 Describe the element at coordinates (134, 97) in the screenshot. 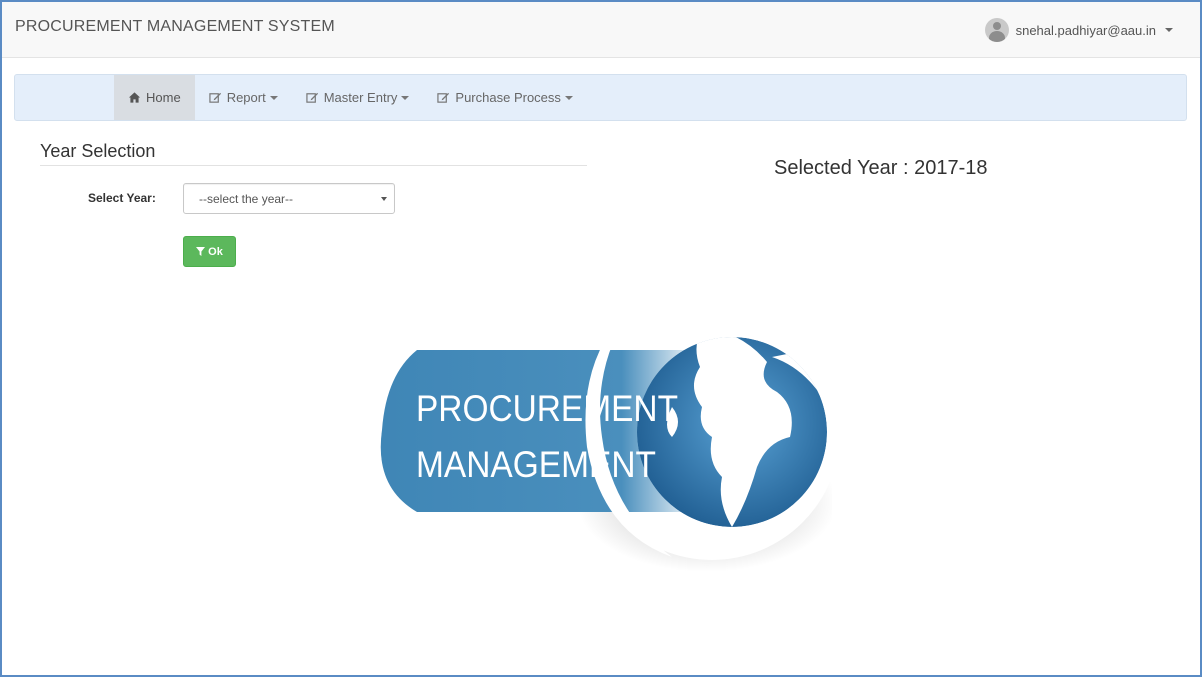

I see `home-icon` at that location.